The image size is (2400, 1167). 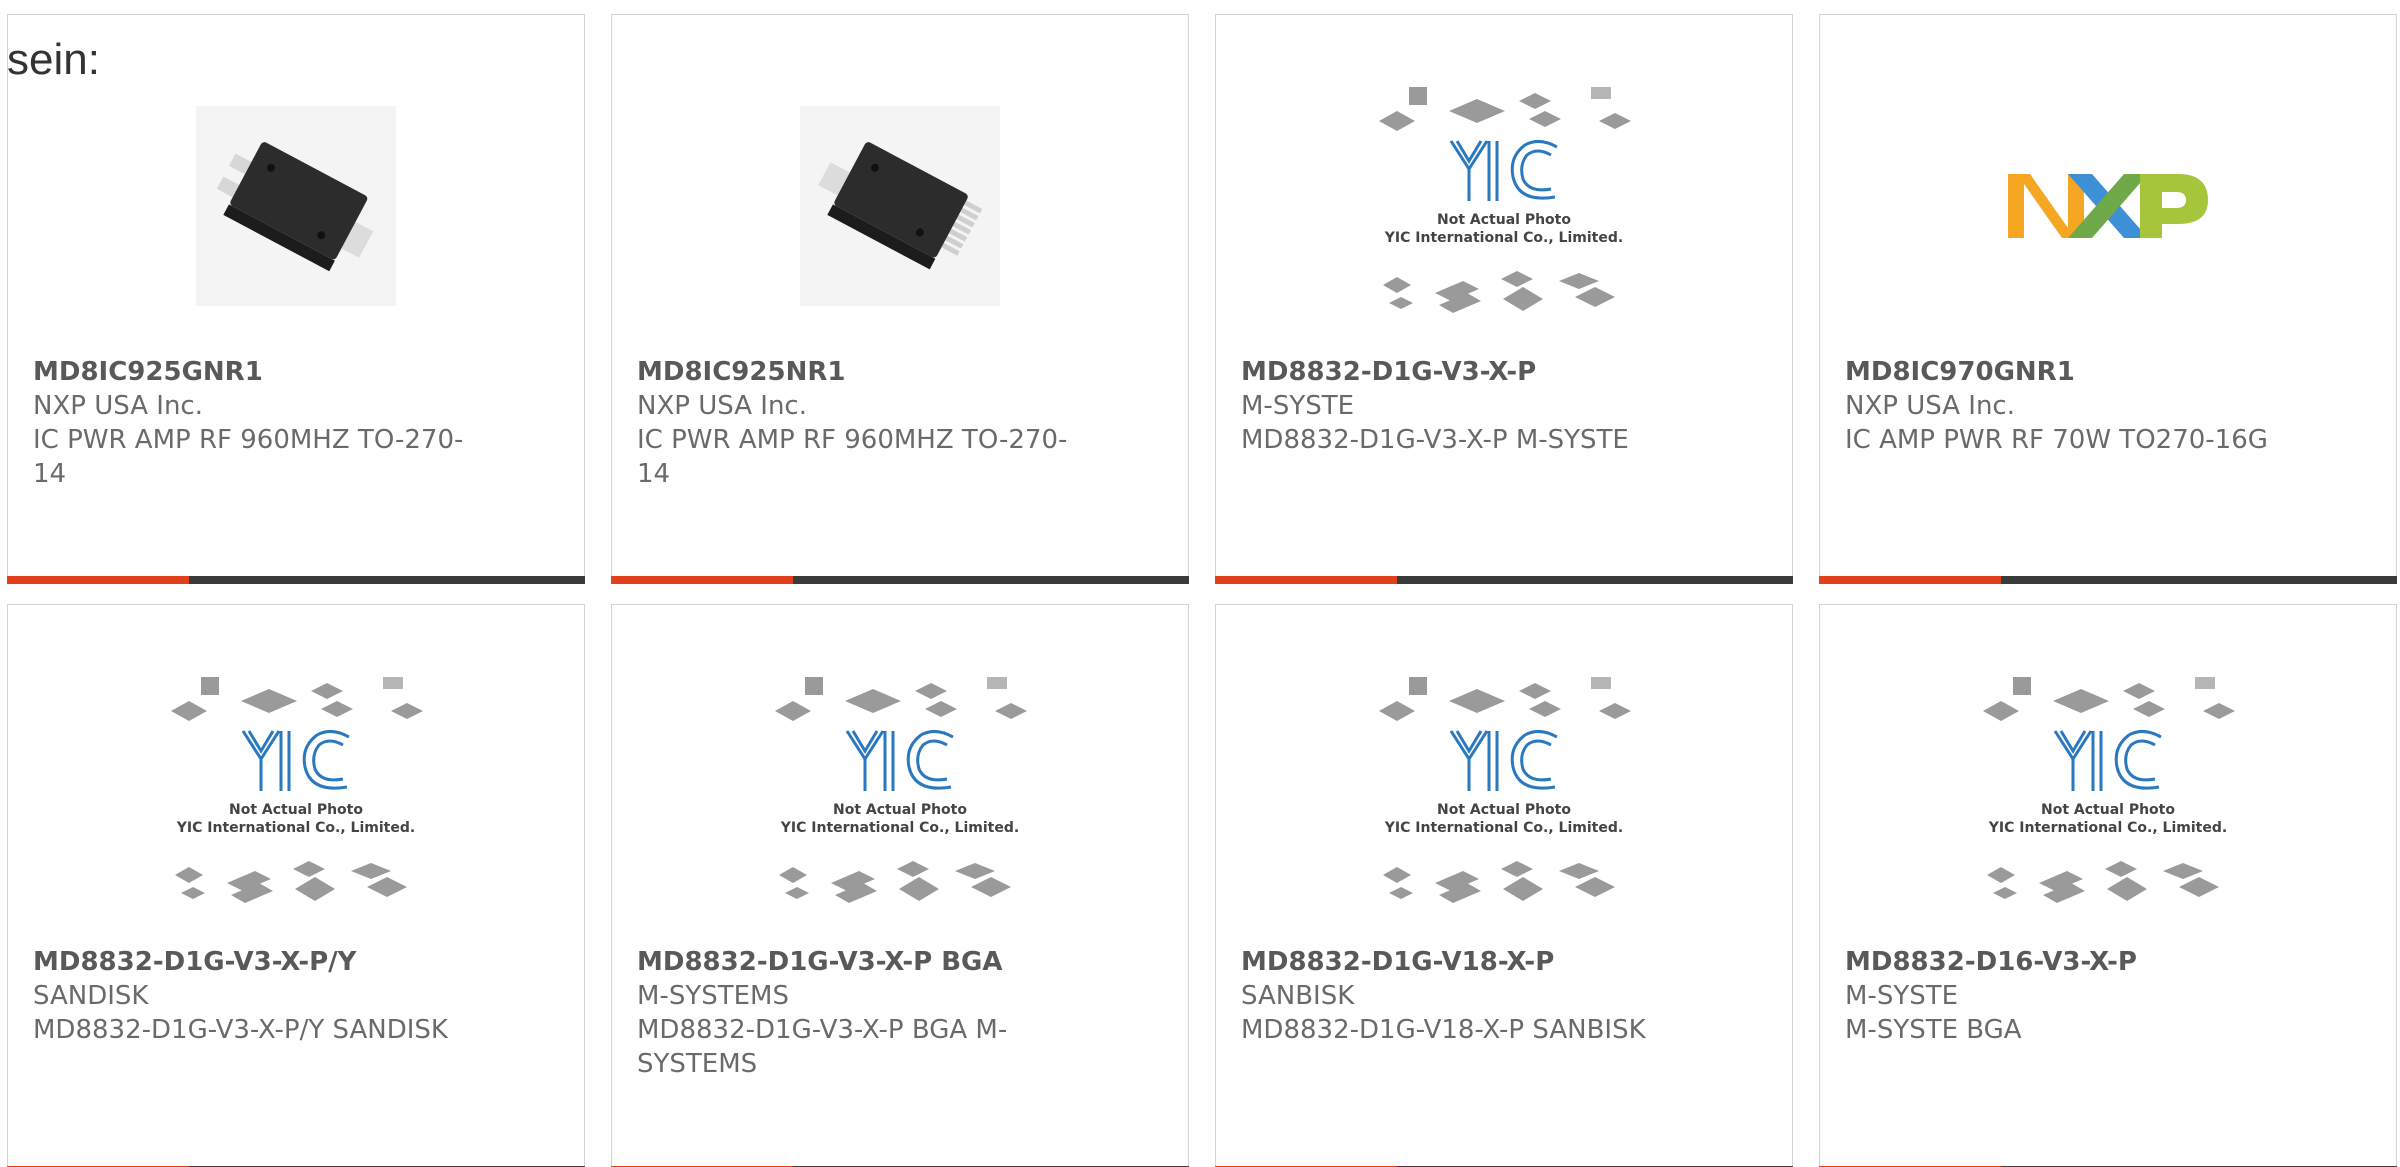 What do you see at coordinates (1933, 1030) in the screenshot?
I see `description: M-SYSTE BGA` at bounding box center [1933, 1030].